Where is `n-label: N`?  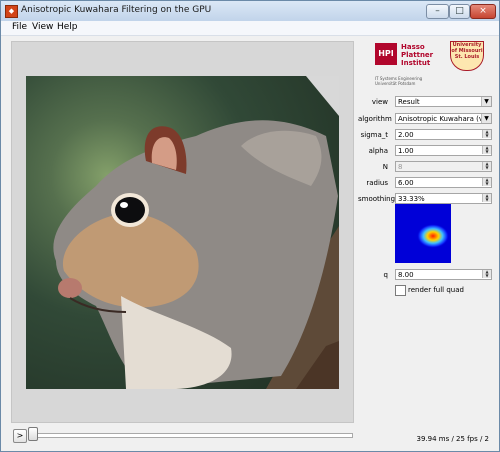
n-label: N is located at coordinates (385, 167).